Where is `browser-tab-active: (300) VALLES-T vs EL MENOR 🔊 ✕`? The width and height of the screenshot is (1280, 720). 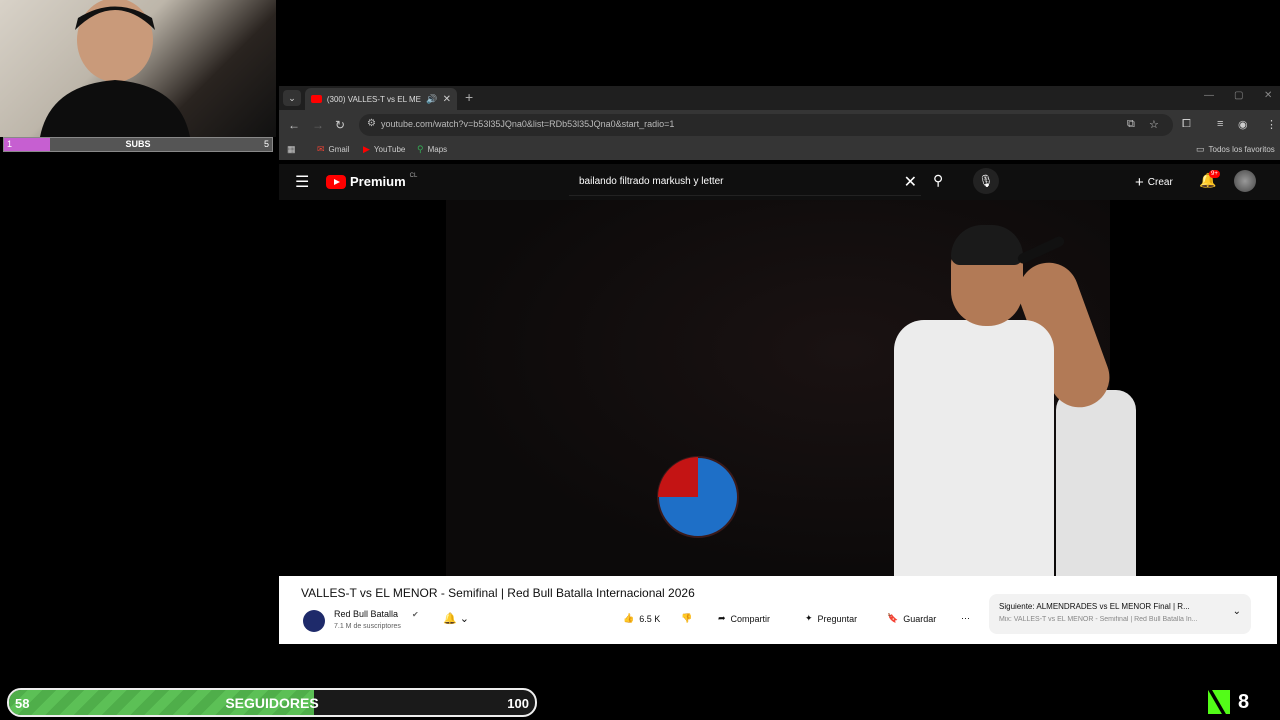
browser-tab-active: (300) VALLES-T vs EL MENOR 🔊 ✕ is located at coordinates (381, 99).